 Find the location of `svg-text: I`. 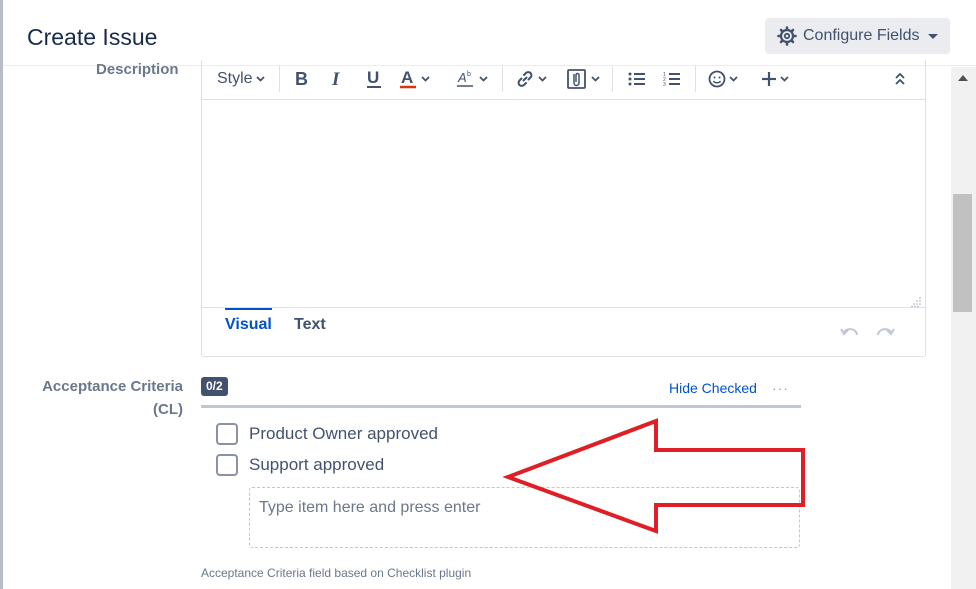

svg-text: I is located at coordinates (335, 79).